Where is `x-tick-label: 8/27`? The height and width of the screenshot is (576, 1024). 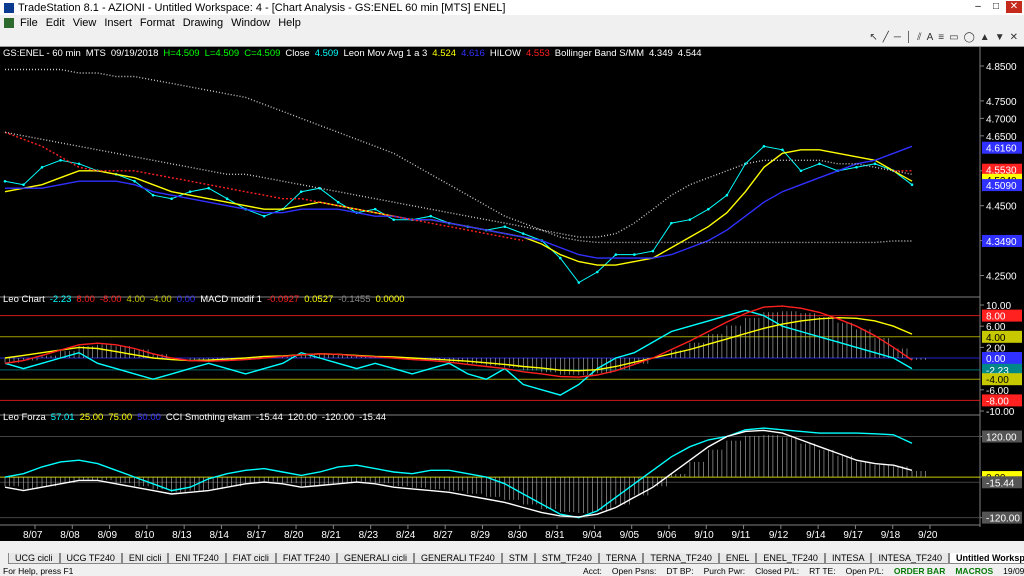
x-tick-label: 8/27 is located at coordinates (443, 535).